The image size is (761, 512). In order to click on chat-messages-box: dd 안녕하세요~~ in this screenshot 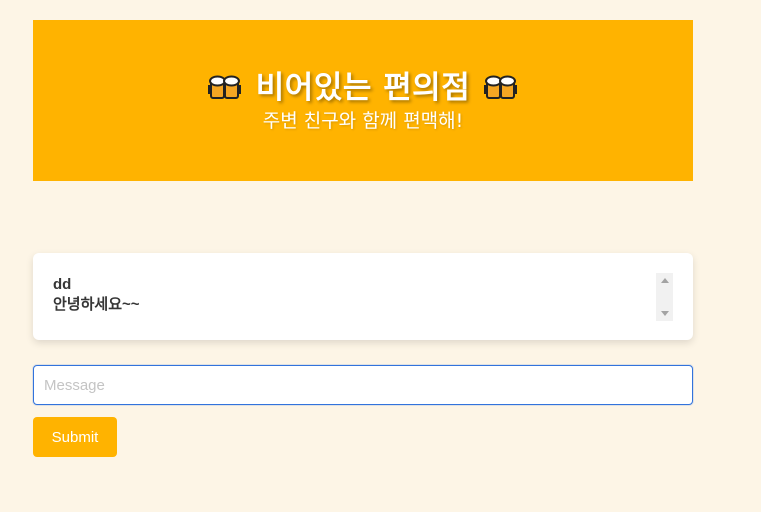, I will do `click(363, 296)`.